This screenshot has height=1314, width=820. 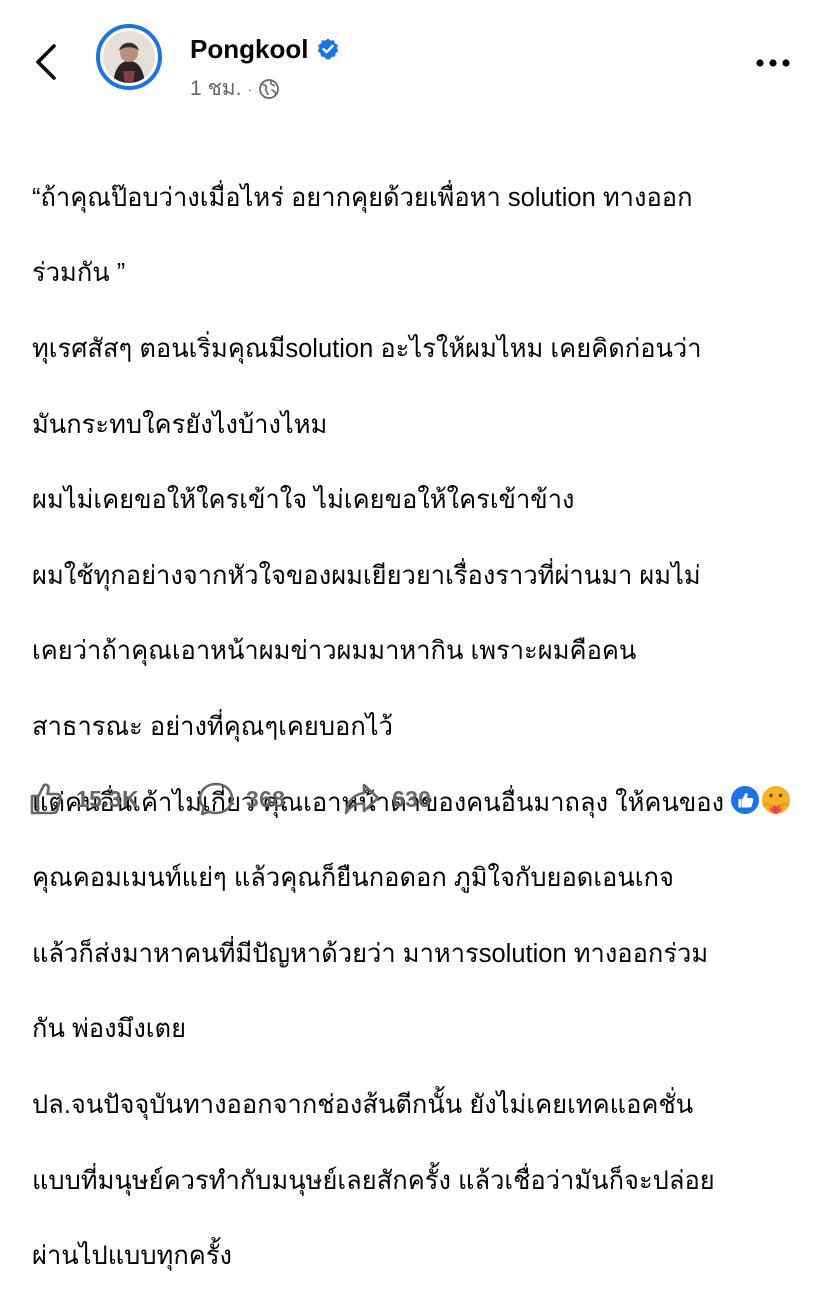 I want to click on author-row: Pongkool, so click(x=265, y=49).